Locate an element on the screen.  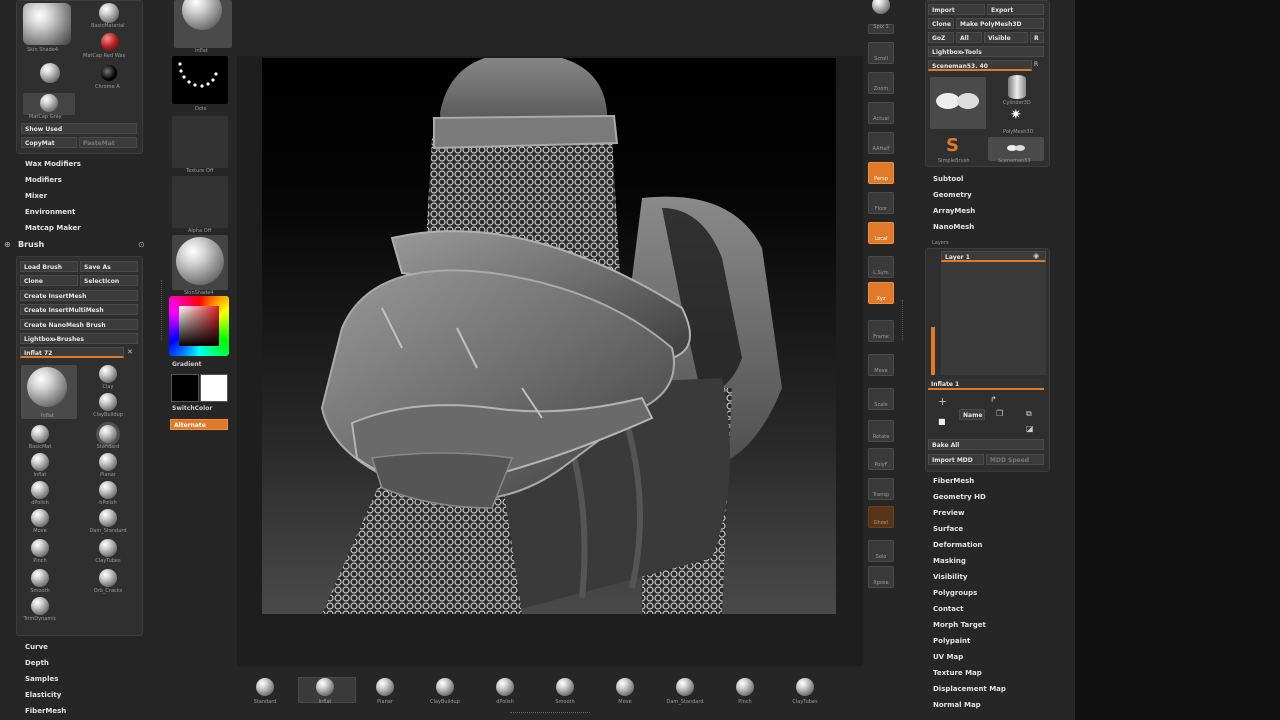
menu-preview: Preview is located at coordinates (949, 513).